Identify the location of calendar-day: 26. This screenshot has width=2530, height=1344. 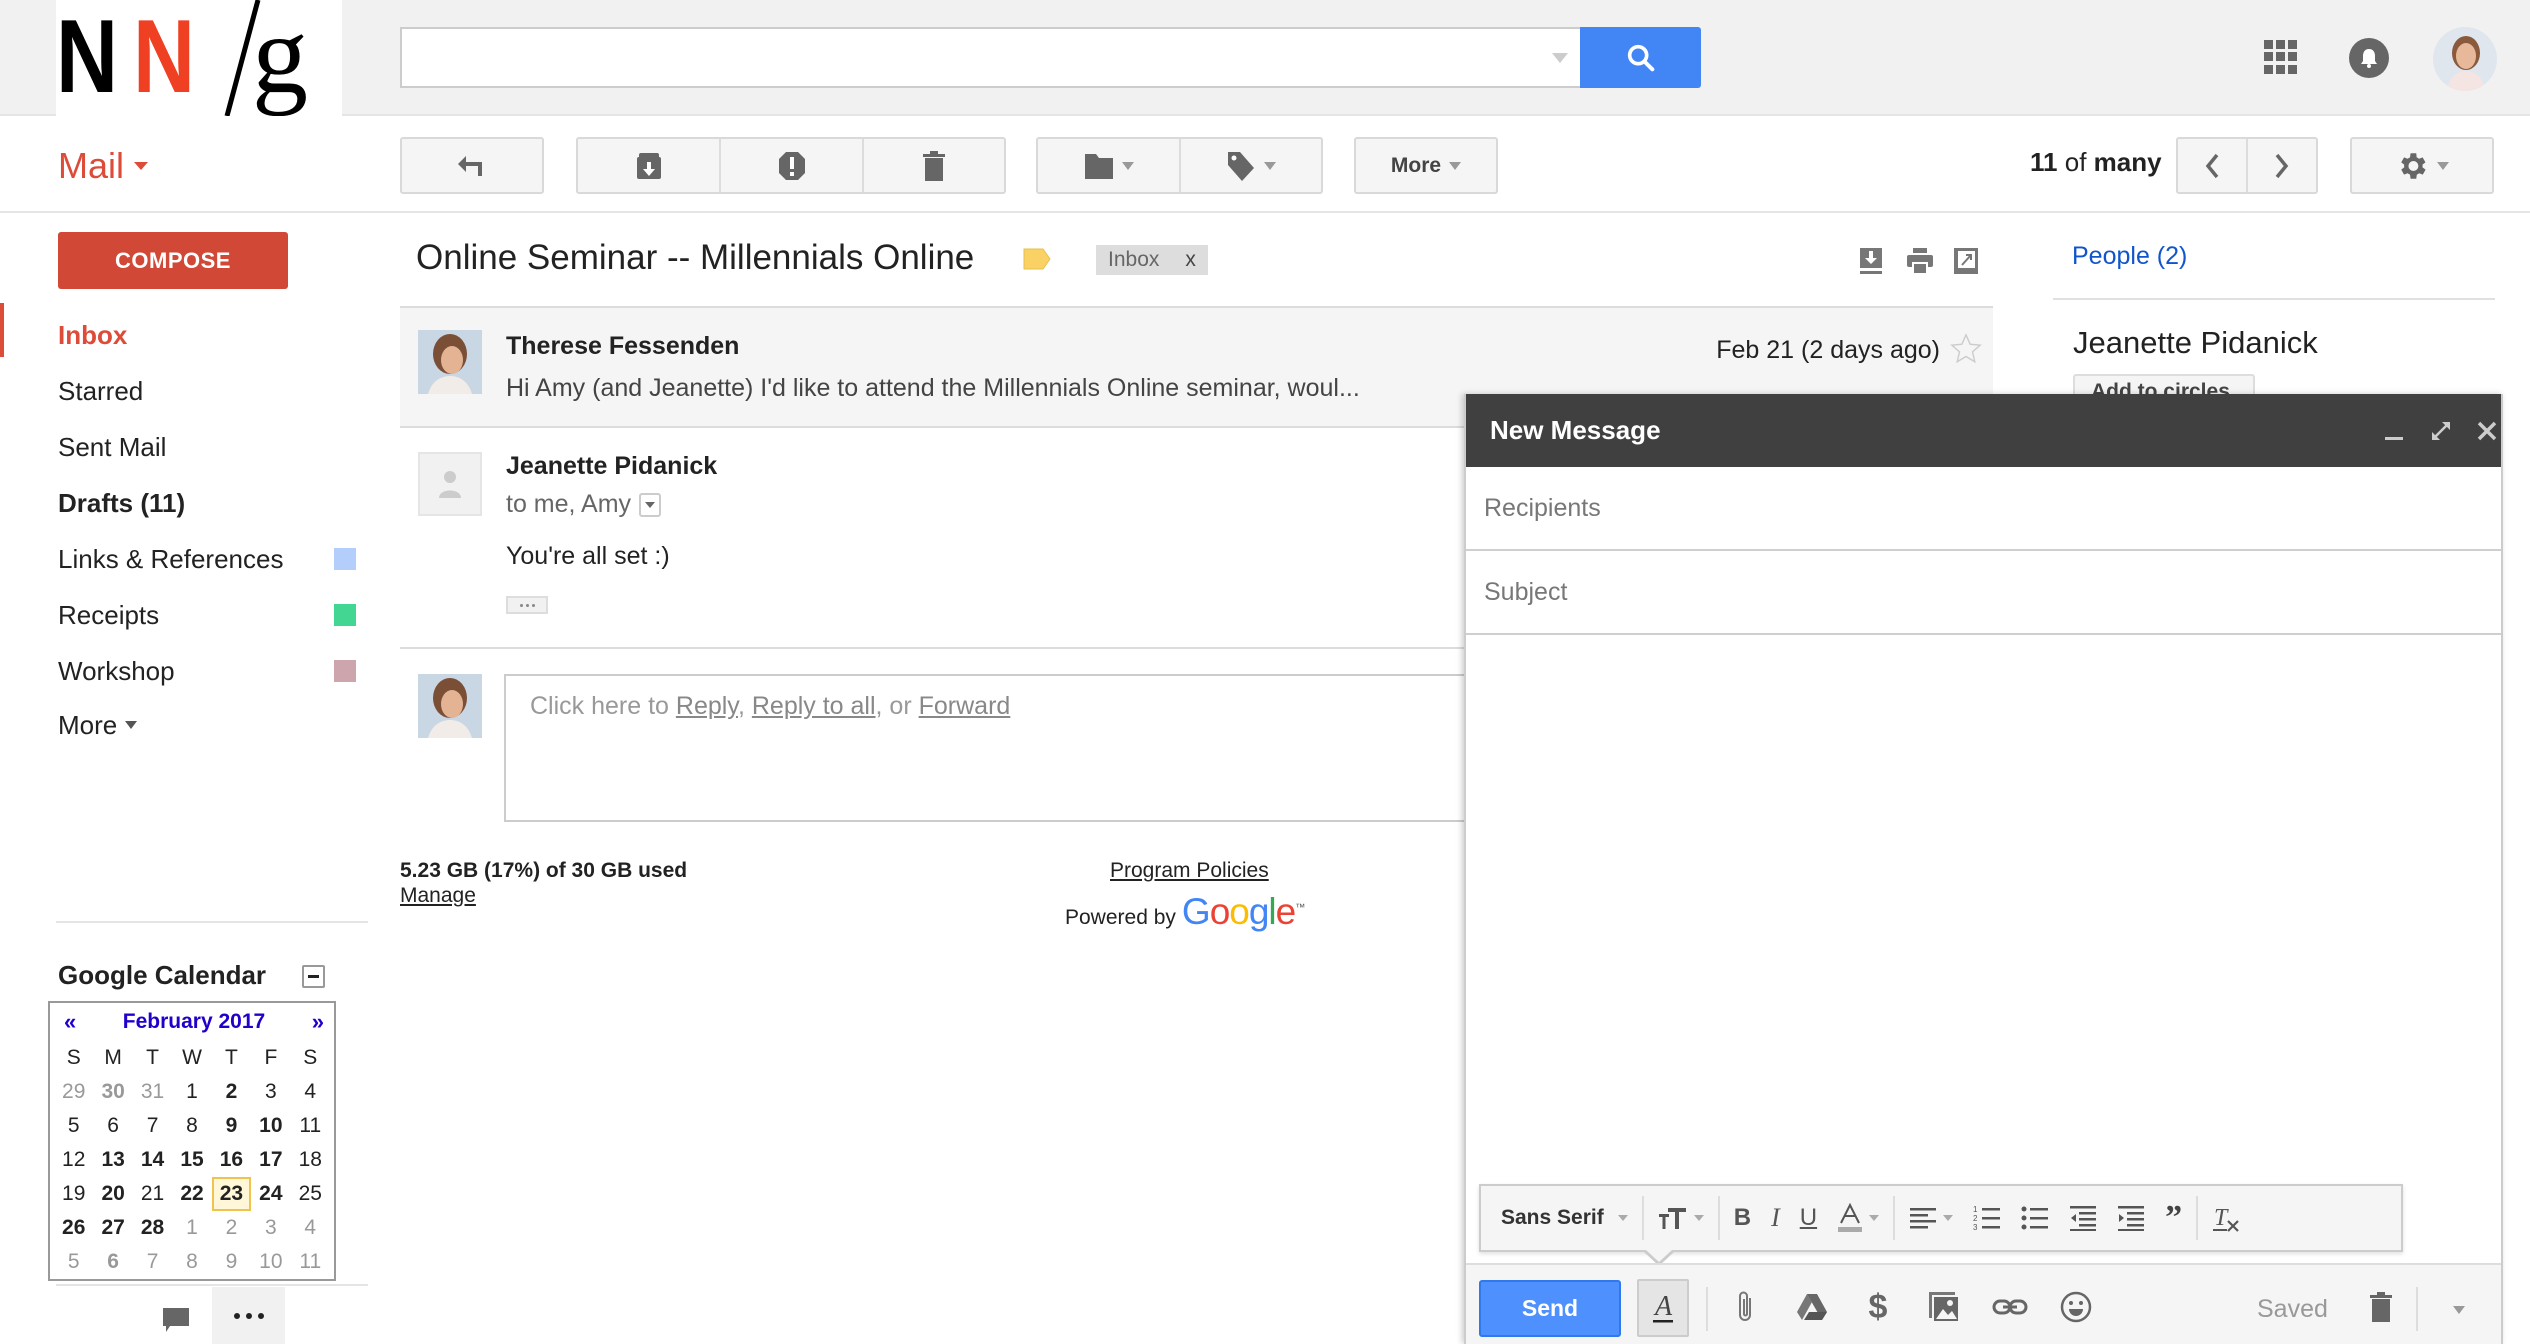
(73, 1228).